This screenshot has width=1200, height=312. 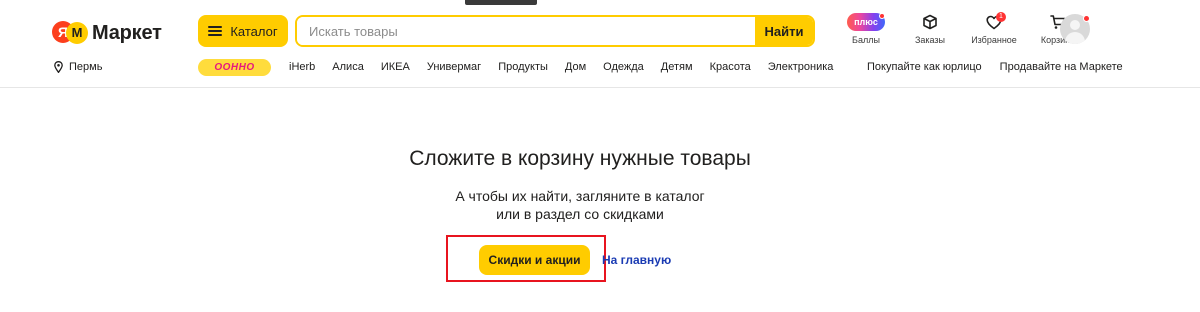 I want to click on nav-link-beauty: Красота, so click(x=730, y=67).